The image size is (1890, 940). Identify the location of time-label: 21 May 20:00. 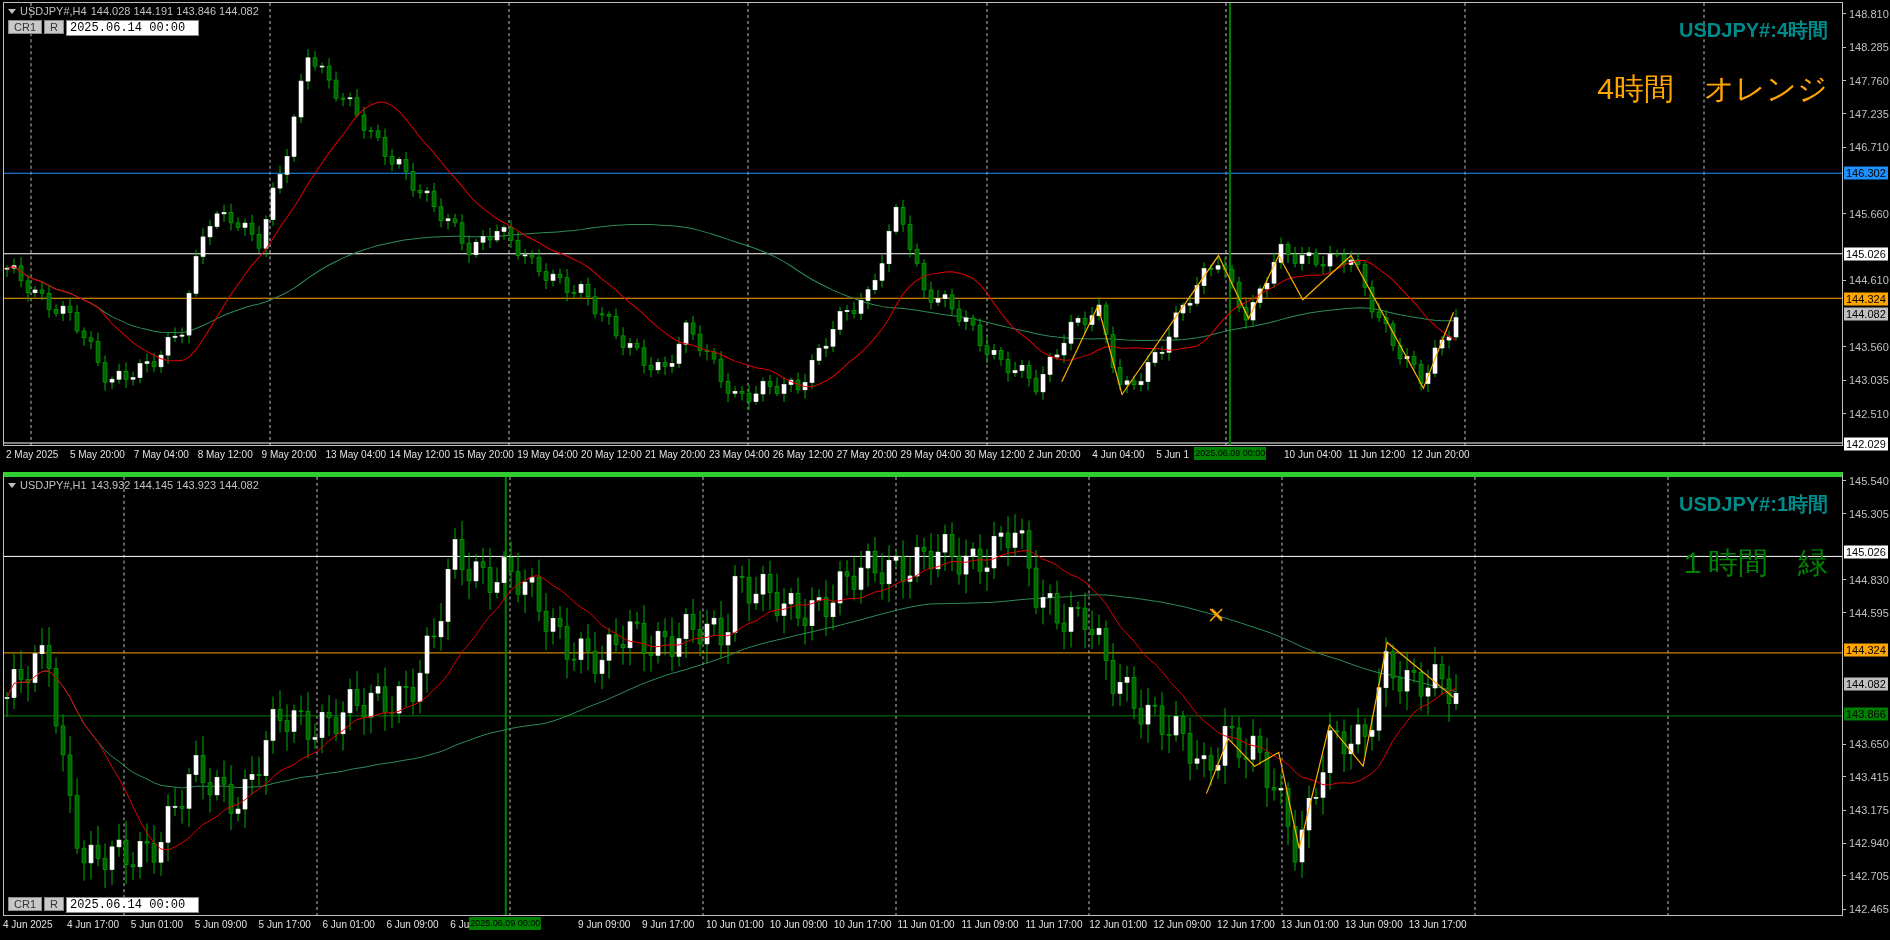
(675, 454).